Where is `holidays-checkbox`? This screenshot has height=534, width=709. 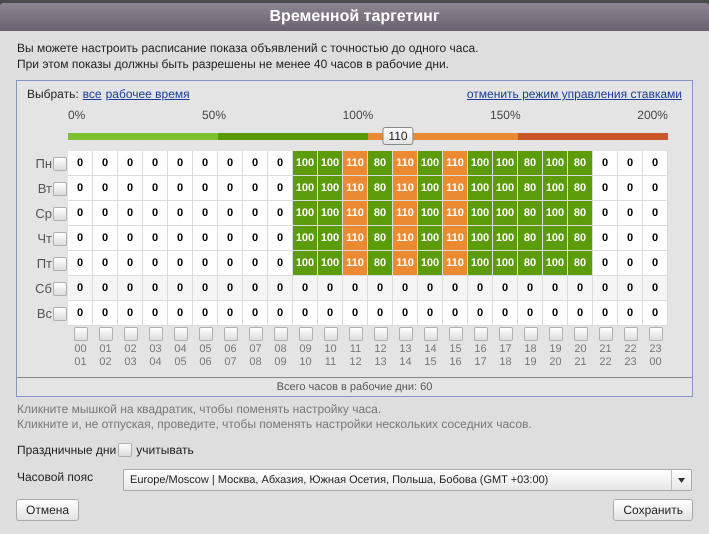
holidays-checkbox is located at coordinates (125, 450).